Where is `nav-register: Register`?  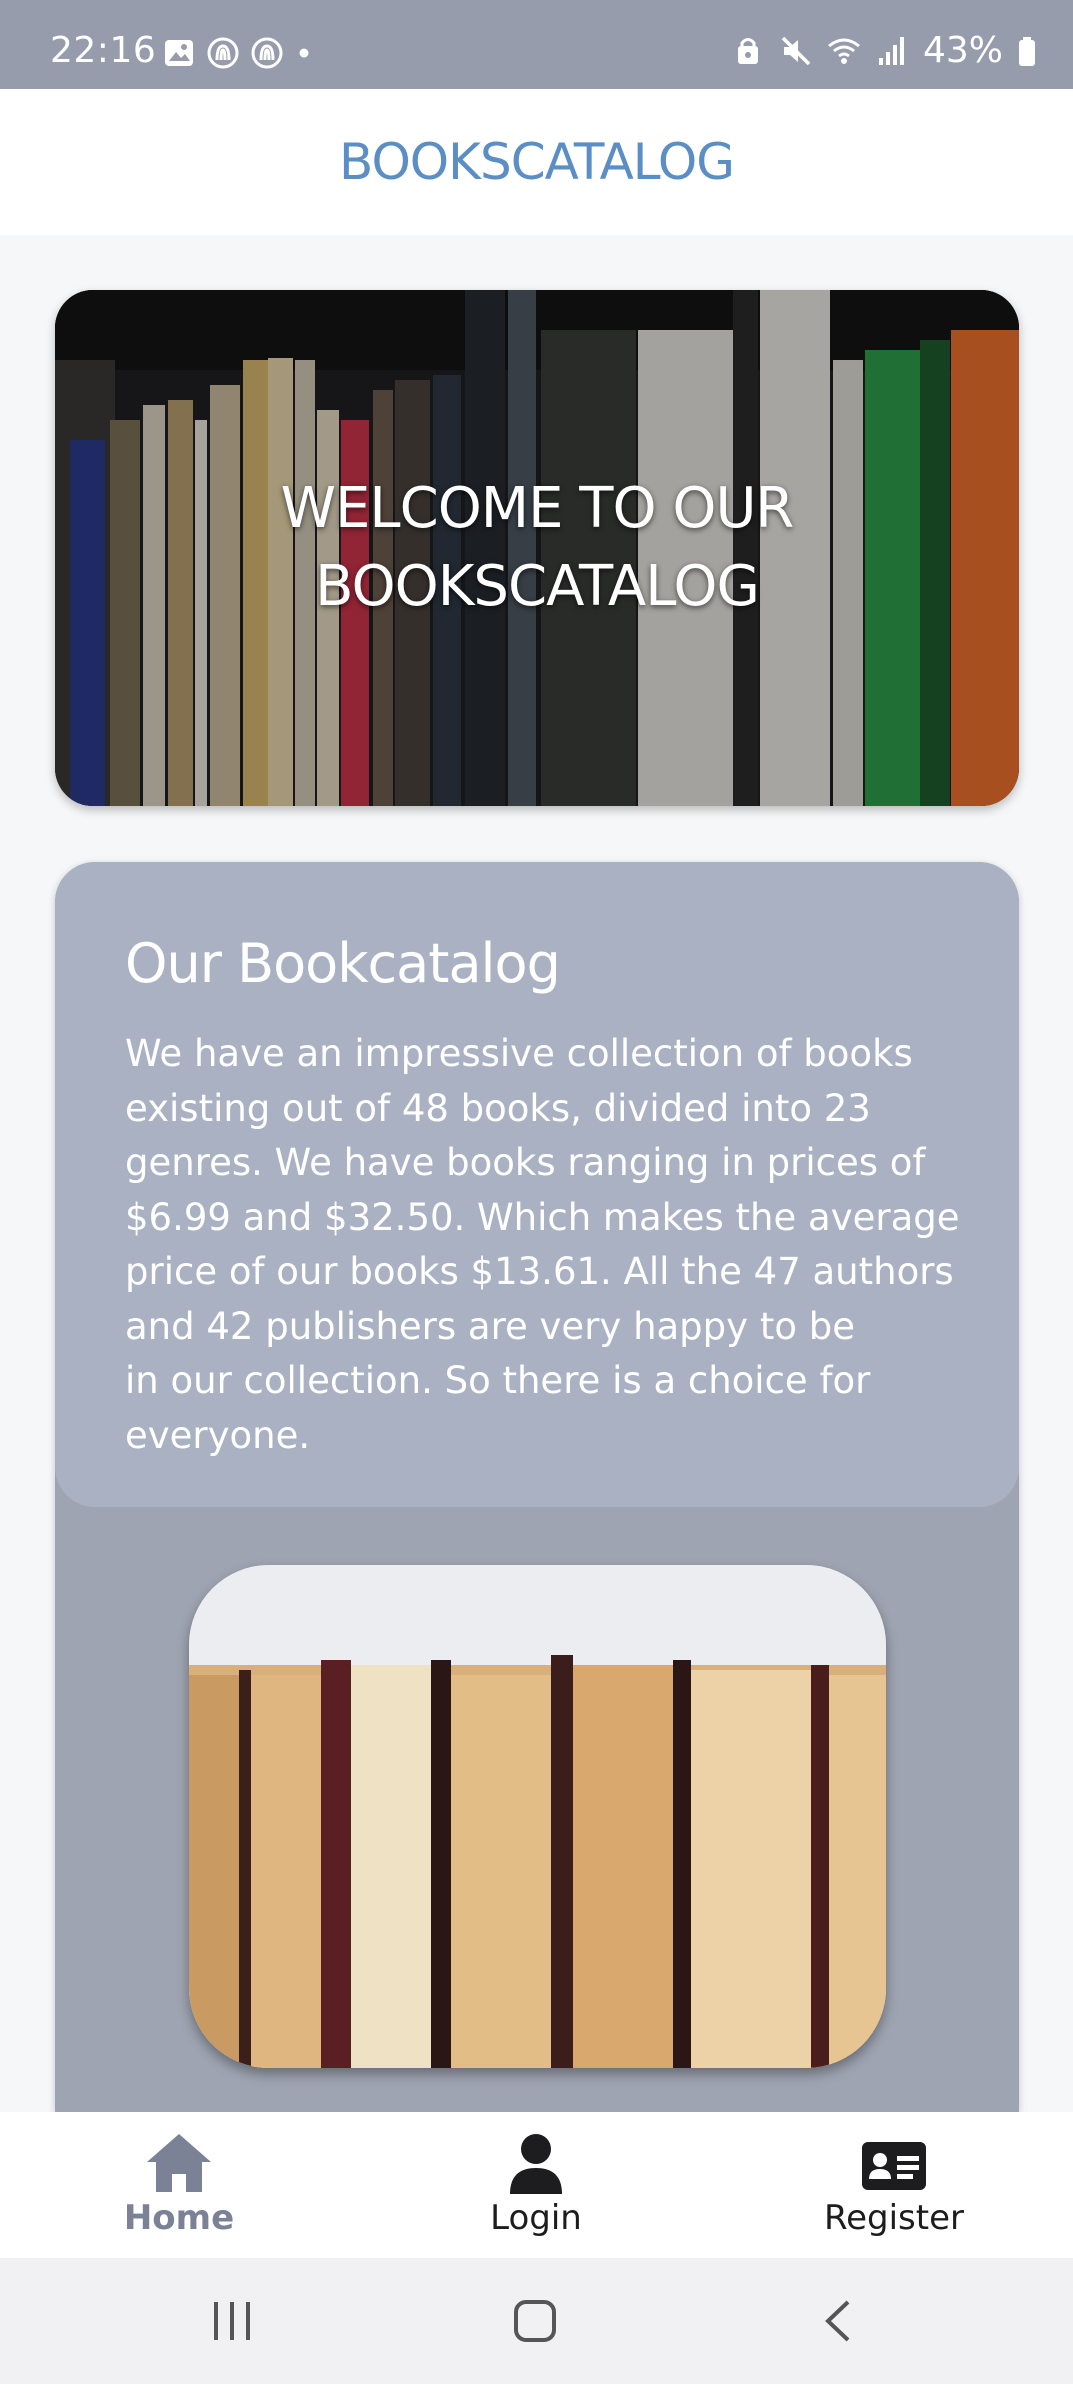
nav-register: Register is located at coordinates (894, 2185).